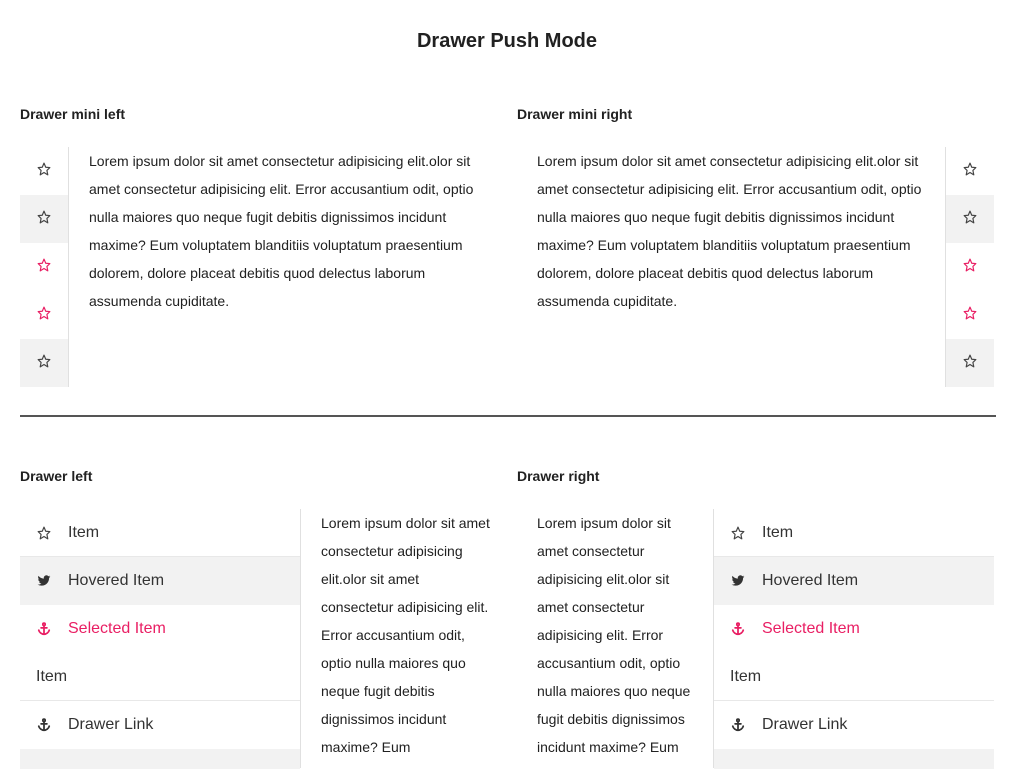 The height and width of the screenshot is (769, 1024). Describe the element at coordinates (73, 114) in the screenshot. I see `section-title-mini-left: Drawer mini left` at that location.